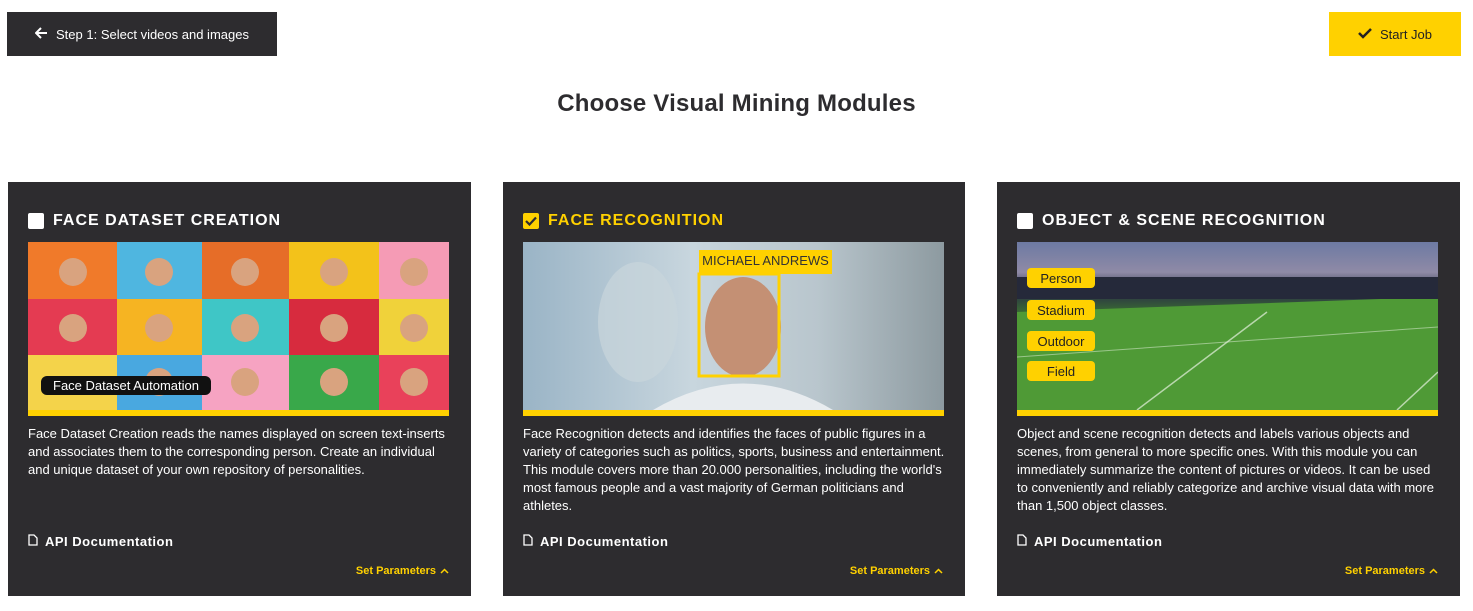  I want to click on module-title: OBJECT & SCENE RECOGNITION, so click(1184, 220).